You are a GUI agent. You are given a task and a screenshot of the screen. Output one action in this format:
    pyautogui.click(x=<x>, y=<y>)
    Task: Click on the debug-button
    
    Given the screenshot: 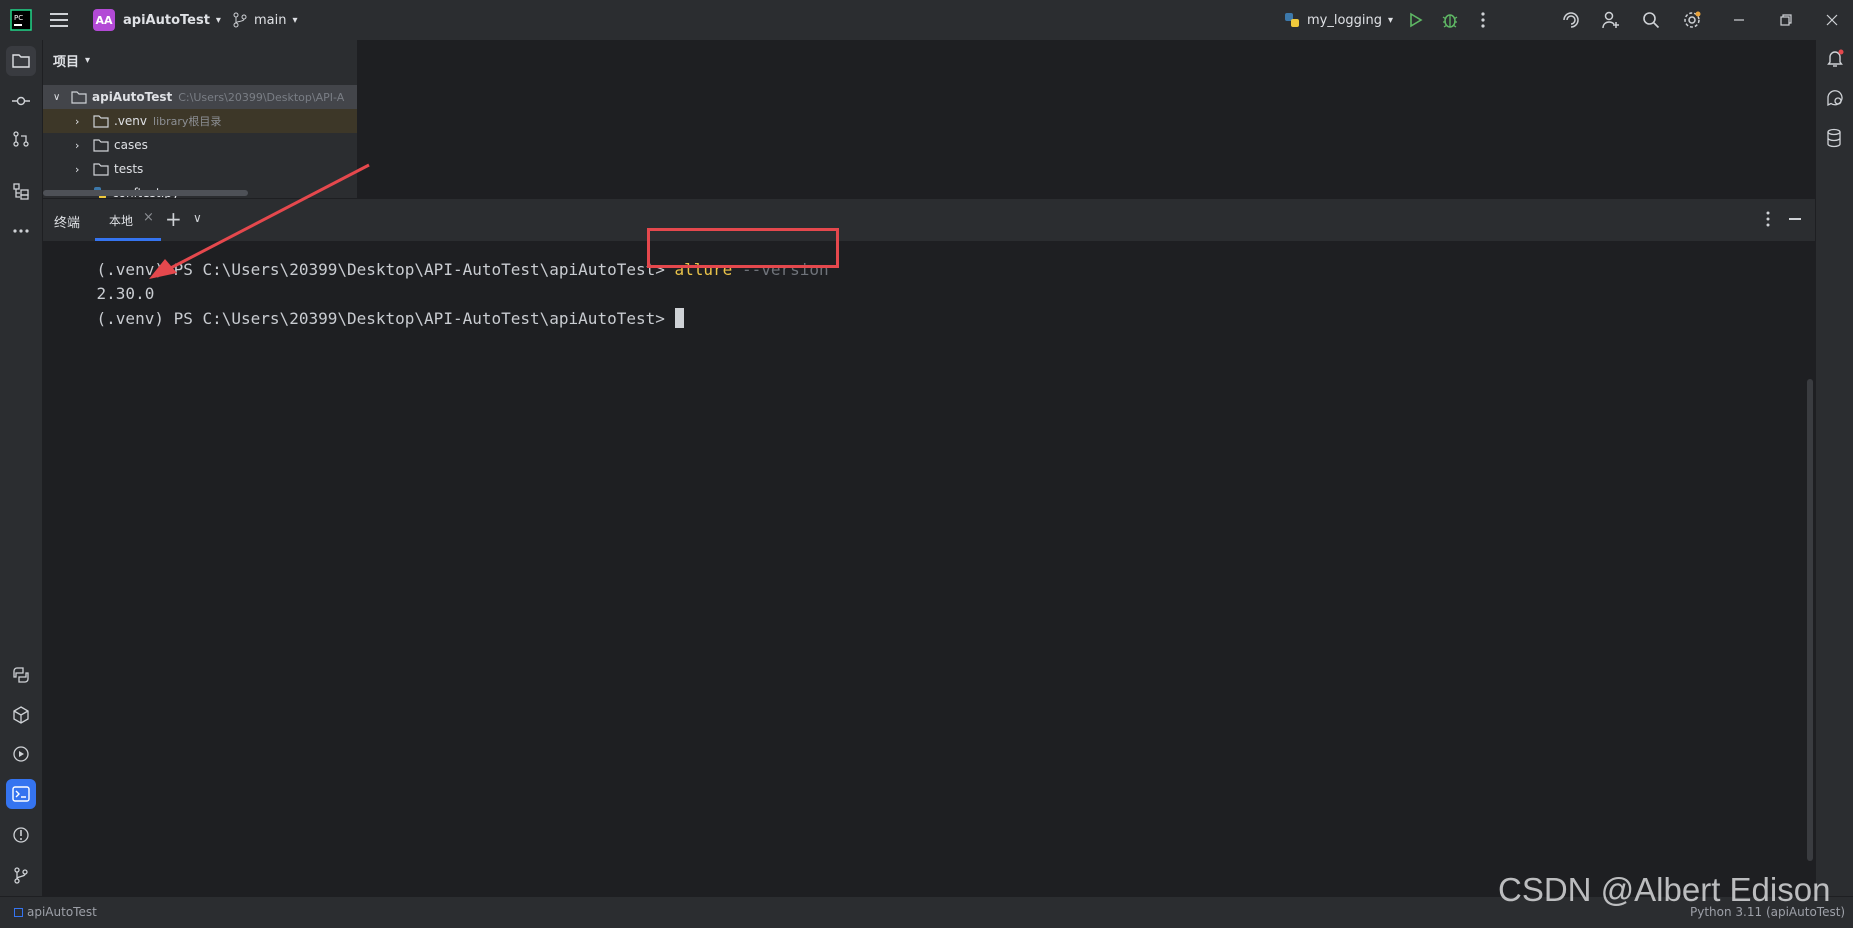 What is the action you would take?
    pyautogui.click(x=1450, y=20)
    